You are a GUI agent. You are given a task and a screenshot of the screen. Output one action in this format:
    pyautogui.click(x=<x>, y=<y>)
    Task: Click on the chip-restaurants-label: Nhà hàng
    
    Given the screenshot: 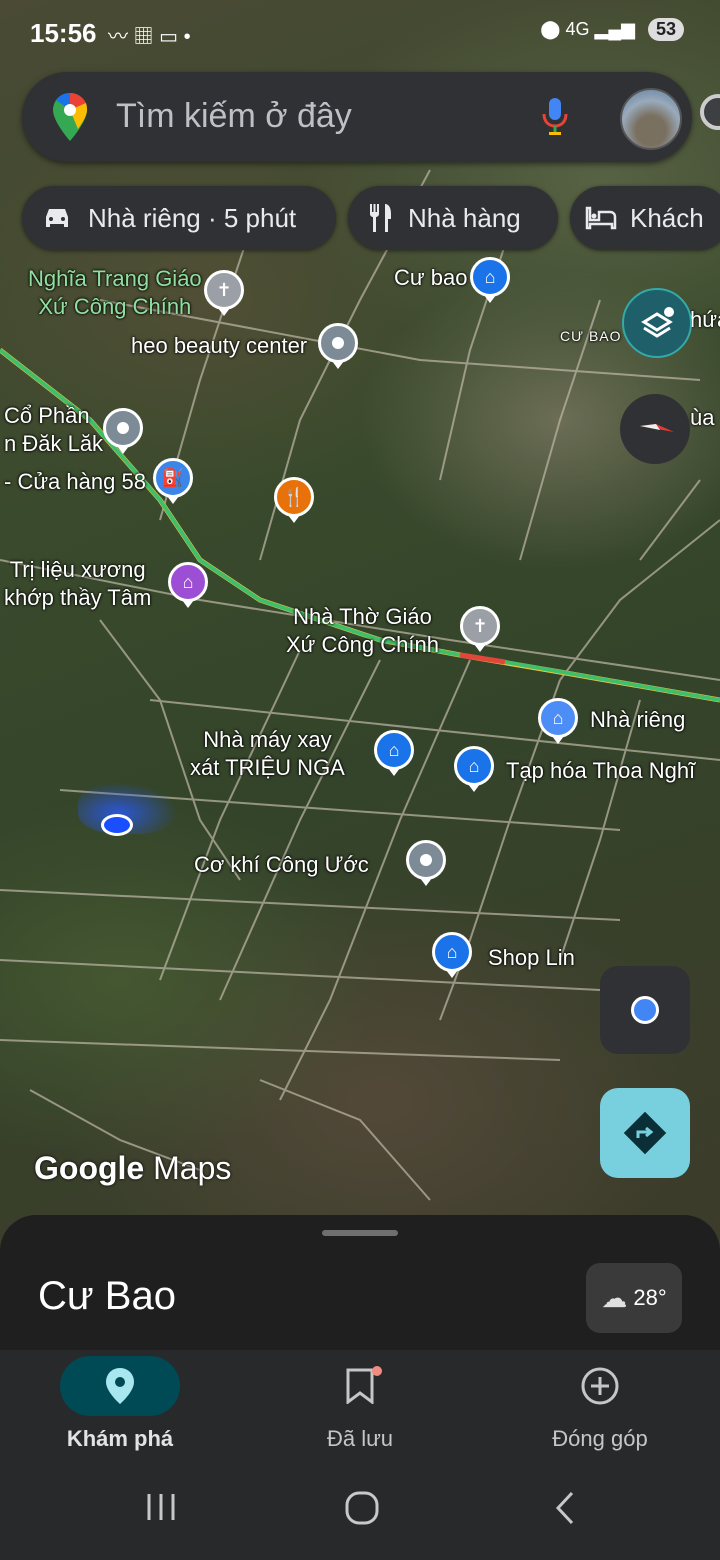 What is the action you would take?
    pyautogui.click(x=464, y=217)
    